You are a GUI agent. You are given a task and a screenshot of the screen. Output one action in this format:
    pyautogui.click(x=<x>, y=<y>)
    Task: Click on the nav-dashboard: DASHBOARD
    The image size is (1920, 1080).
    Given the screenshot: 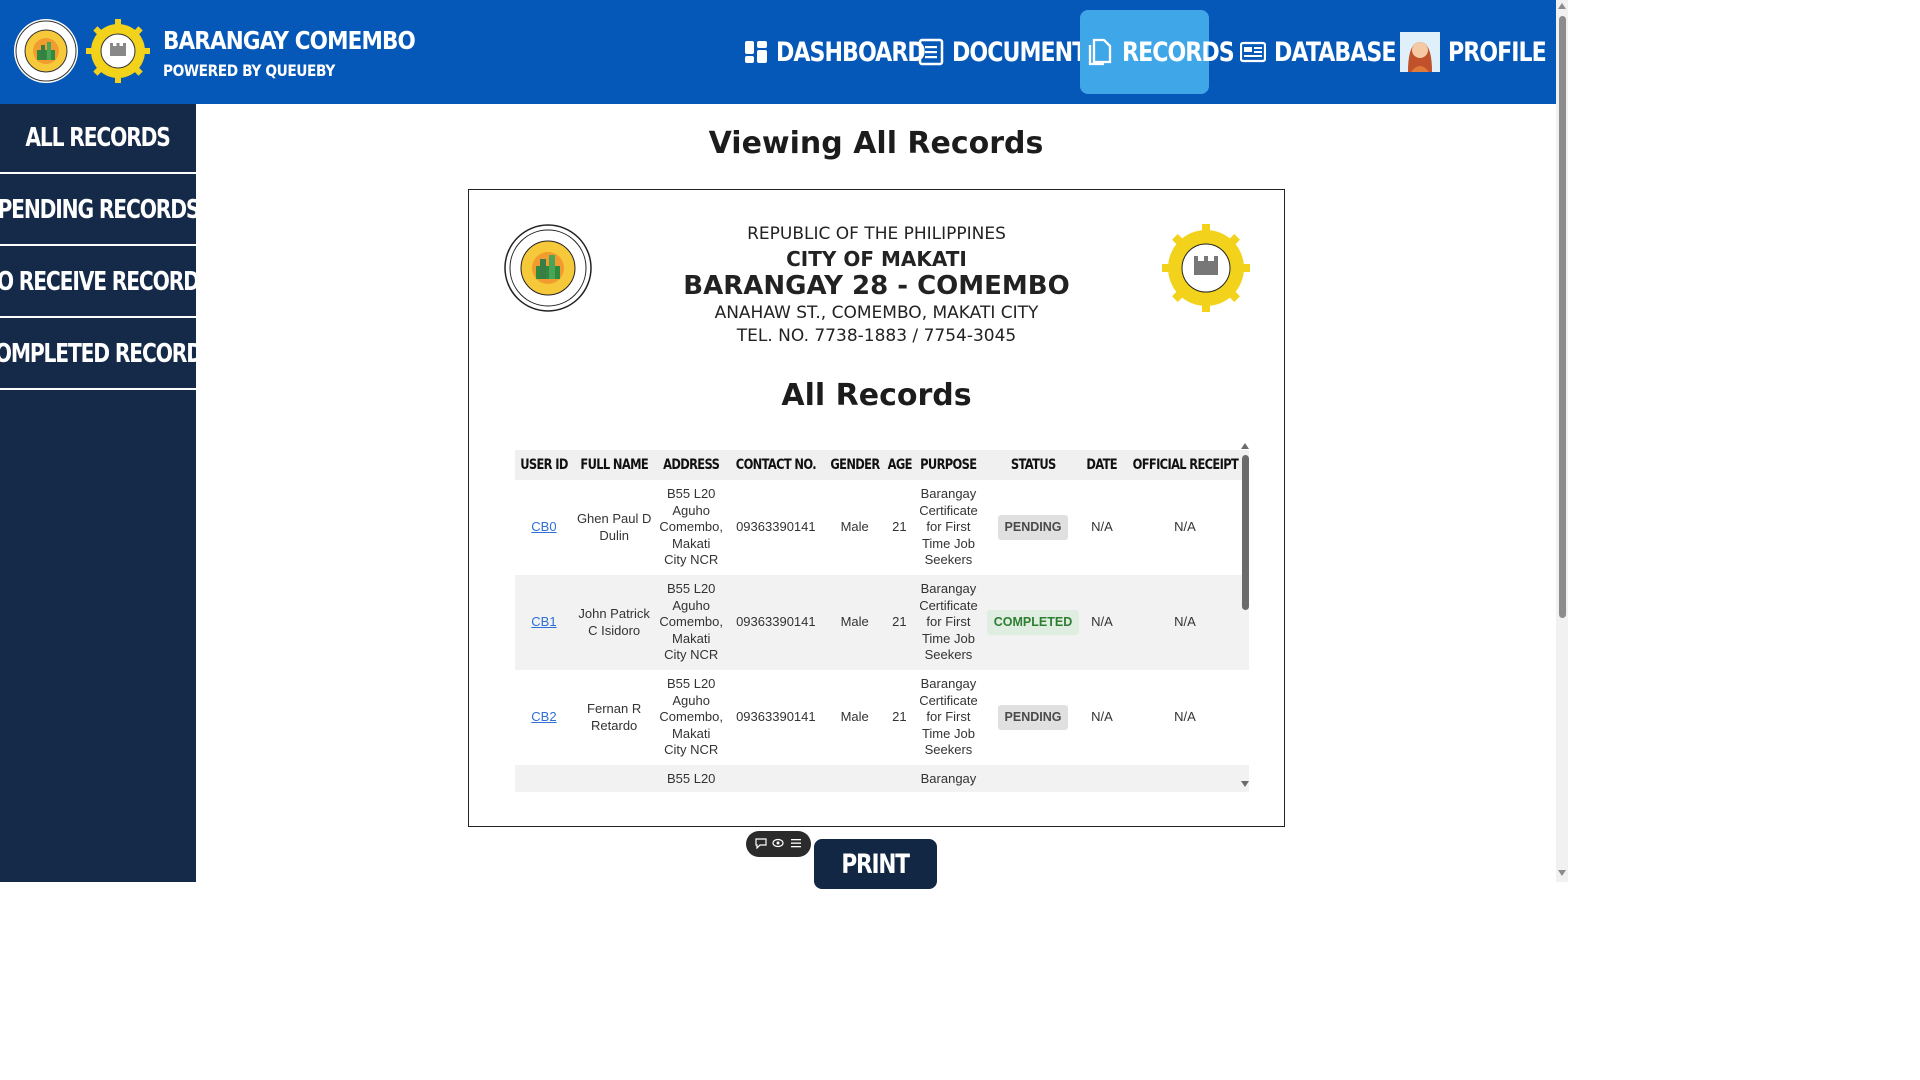 What is the action you would take?
    pyautogui.click(x=831, y=52)
    